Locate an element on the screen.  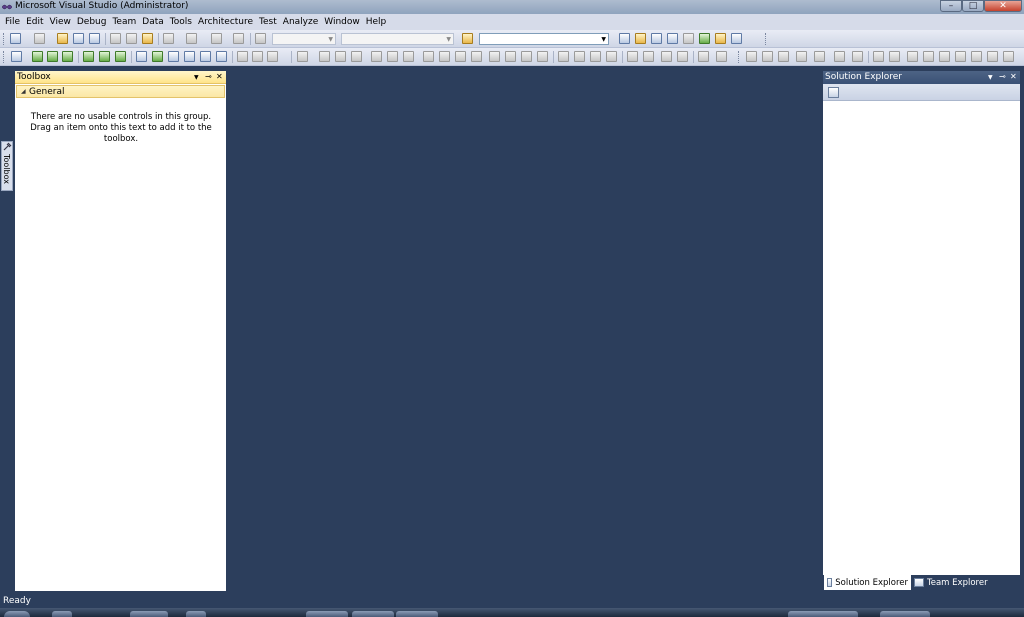
remove-horizontal-spacing-icon is located at coordinates (526, 56).